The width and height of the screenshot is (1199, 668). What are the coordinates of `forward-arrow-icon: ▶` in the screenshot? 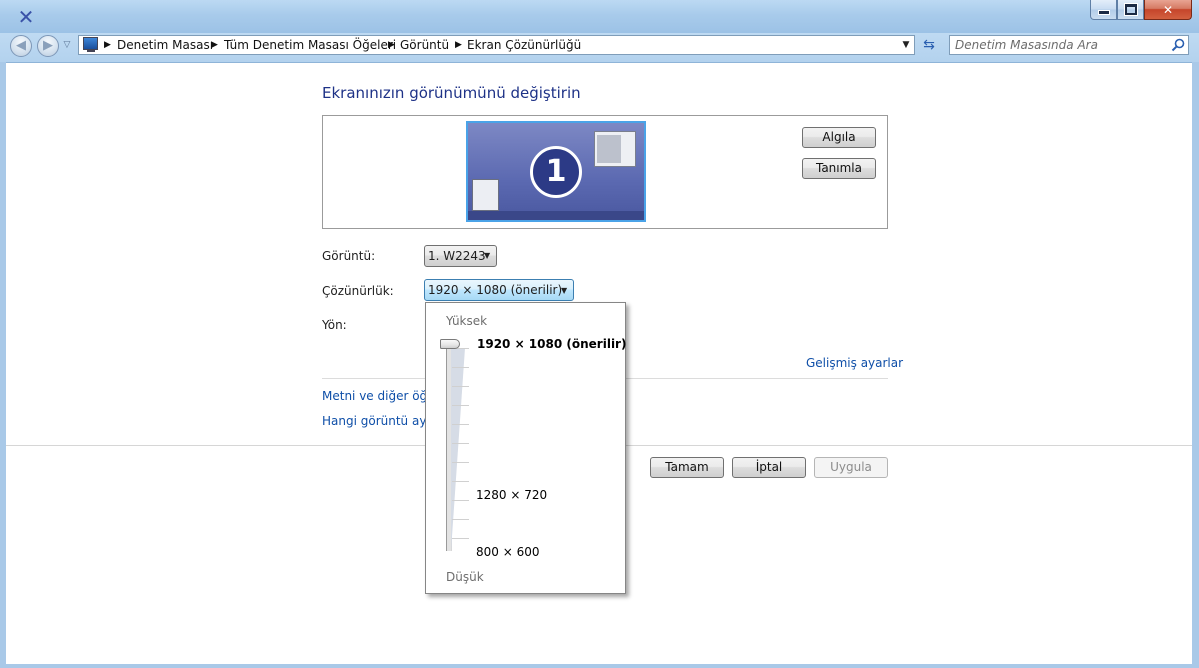 It's located at (48, 45).